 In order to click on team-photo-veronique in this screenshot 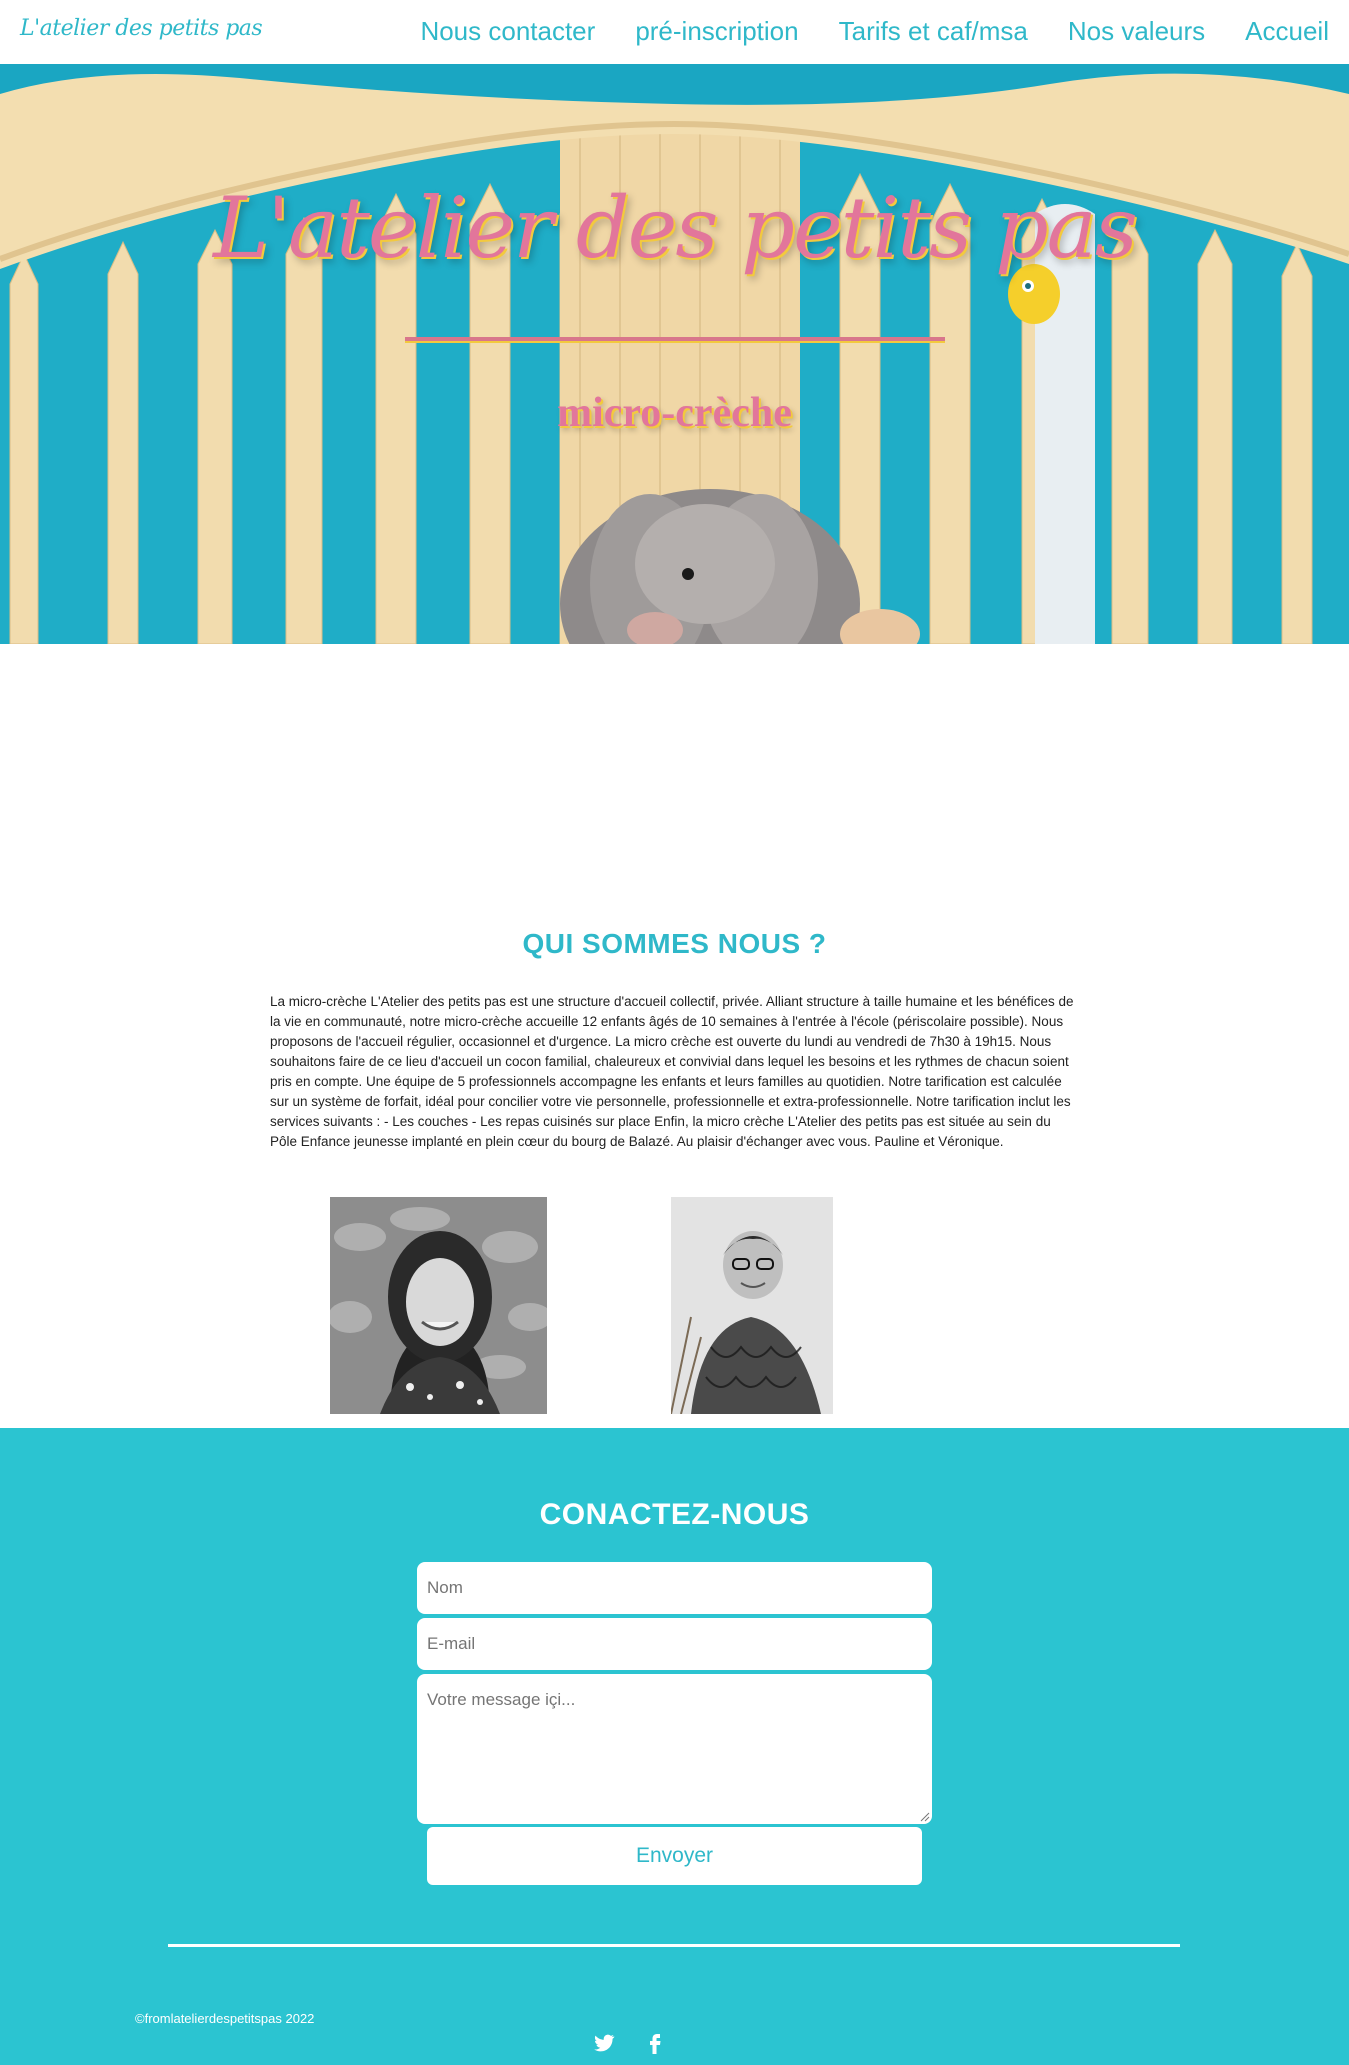, I will do `click(752, 1305)`.